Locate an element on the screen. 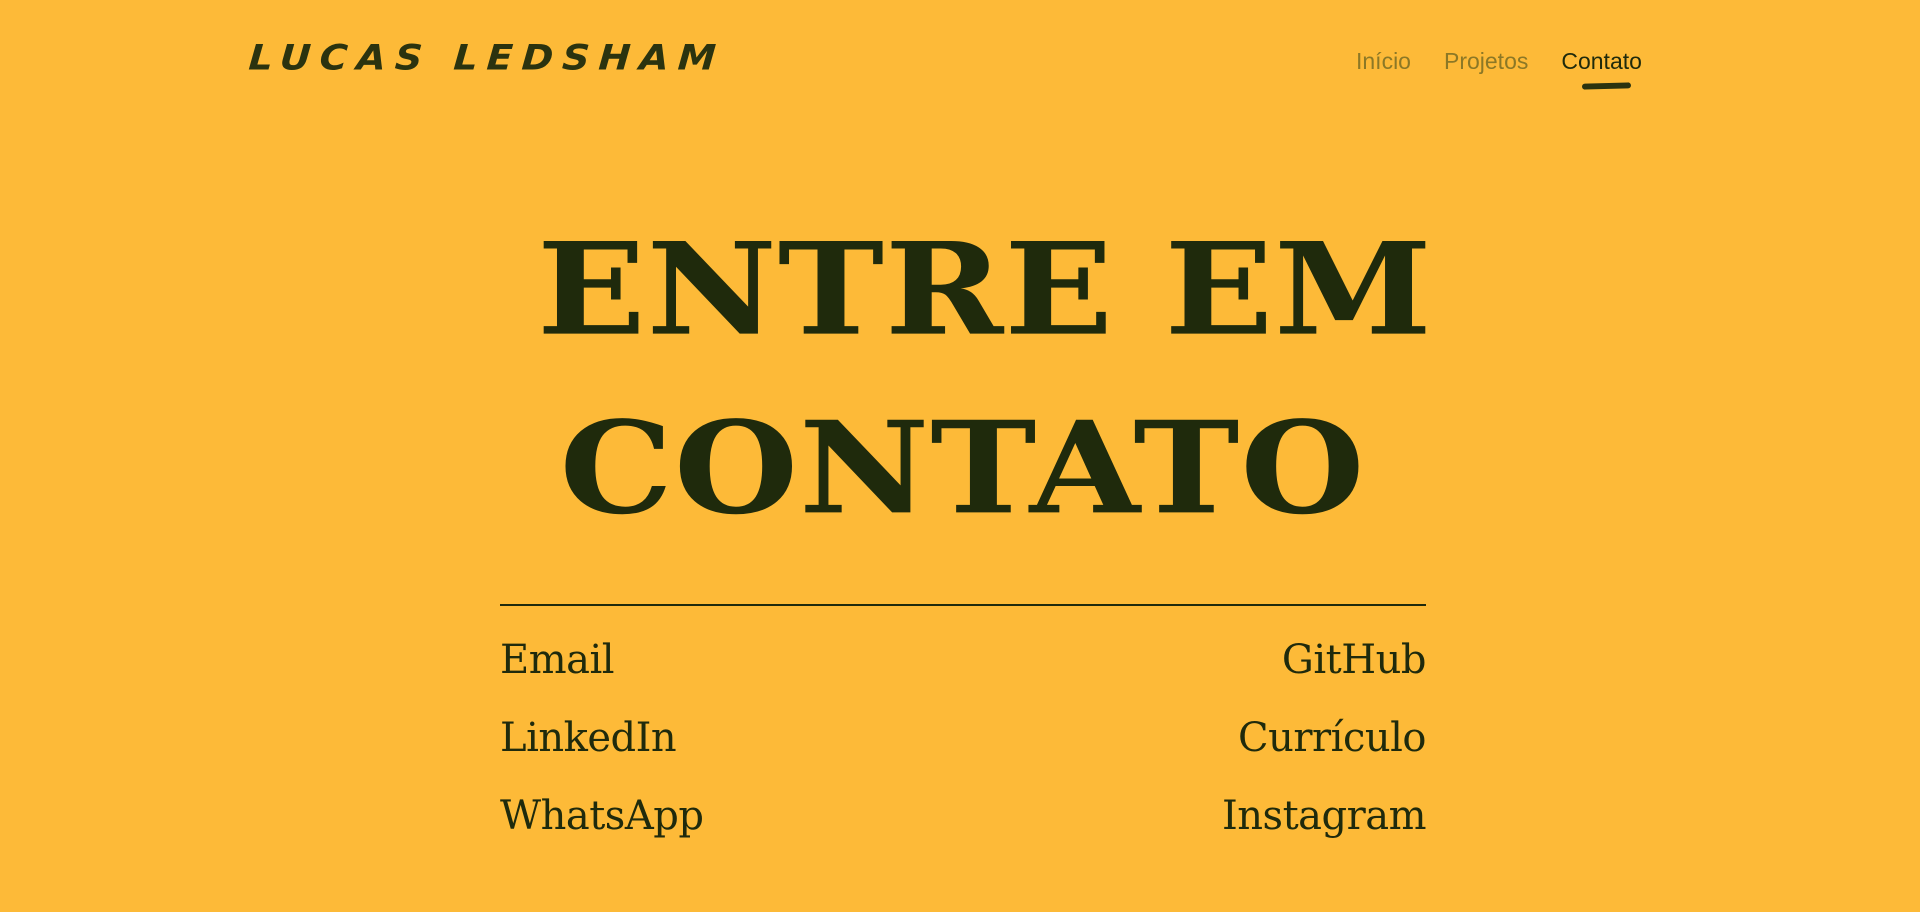 This screenshot has height=912, width=1920. nav-link-contato-label: Contato is located at coordinates (1601, 61).